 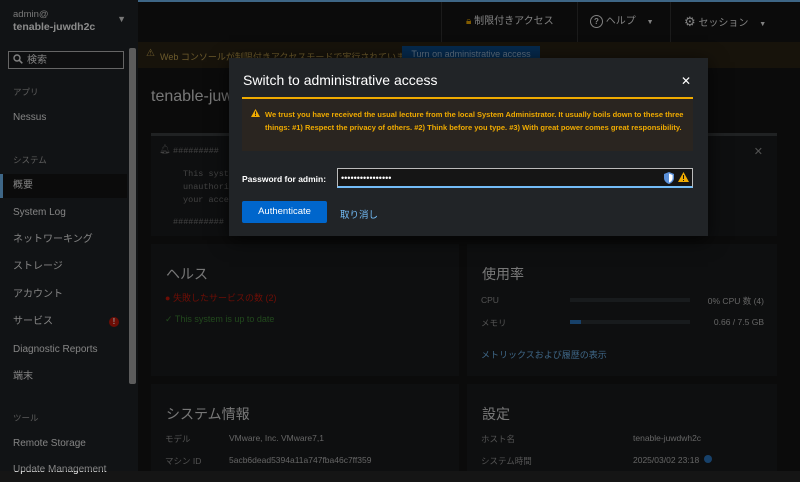 What do you see at coordinates (491, 178) in the screenshot?
I see `password-input` at bounding box center [491, 178].